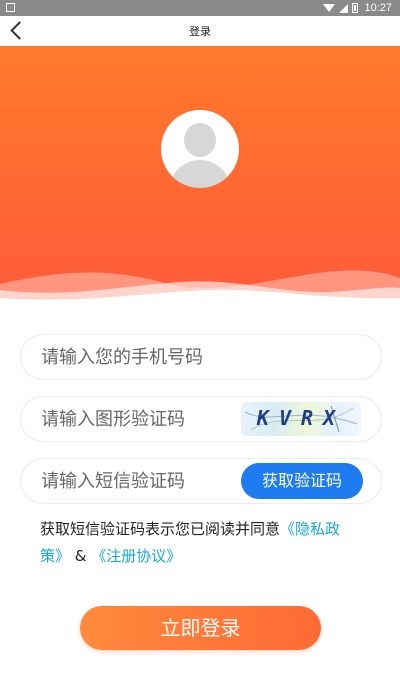  What do you see at coordinates (200, 174) in the screenshot?
I see `avatar-body-icon` at bounding box center [200, 174].